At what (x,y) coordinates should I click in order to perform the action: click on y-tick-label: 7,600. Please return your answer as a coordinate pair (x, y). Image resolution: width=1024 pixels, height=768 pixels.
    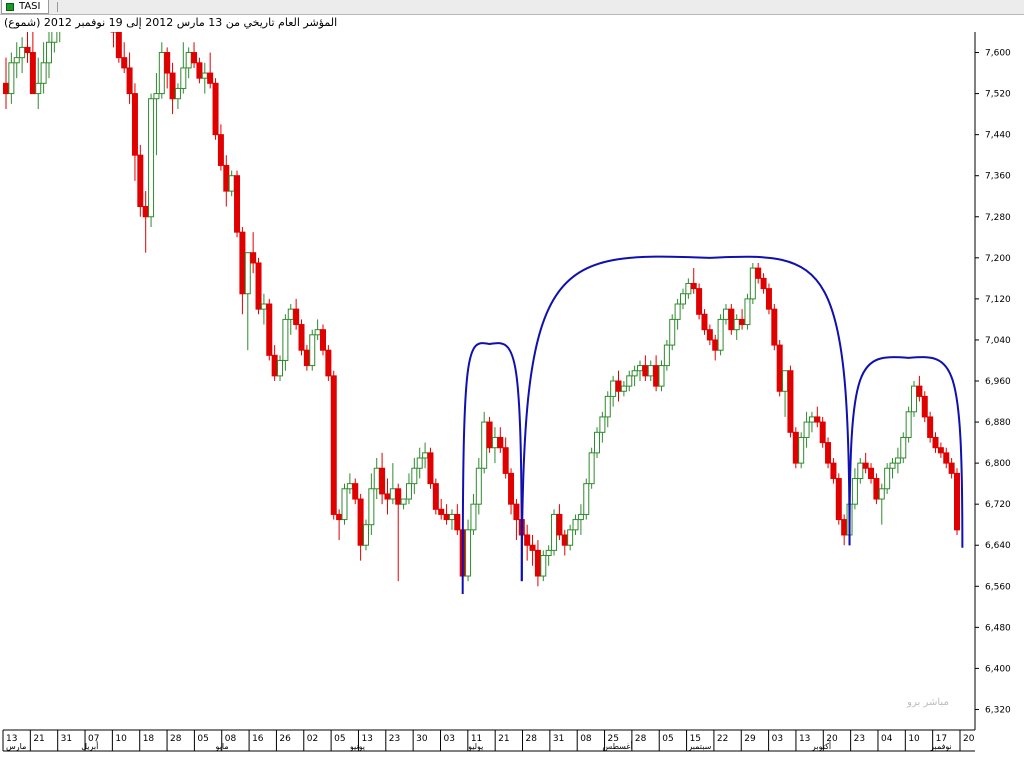
    Looking at the image, I should click on (998, 54).